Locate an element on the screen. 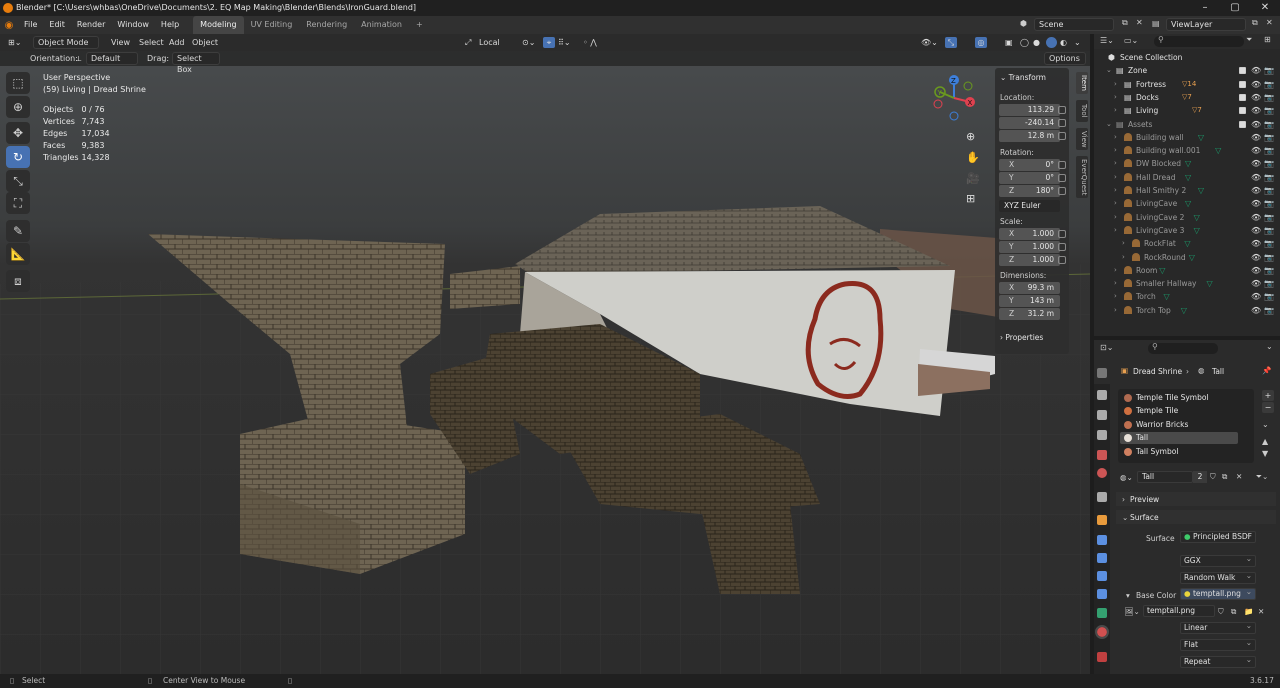  outliner-row: › ▤ Docks ▽7 👁 📷 is located at coordinates (1187, 97).